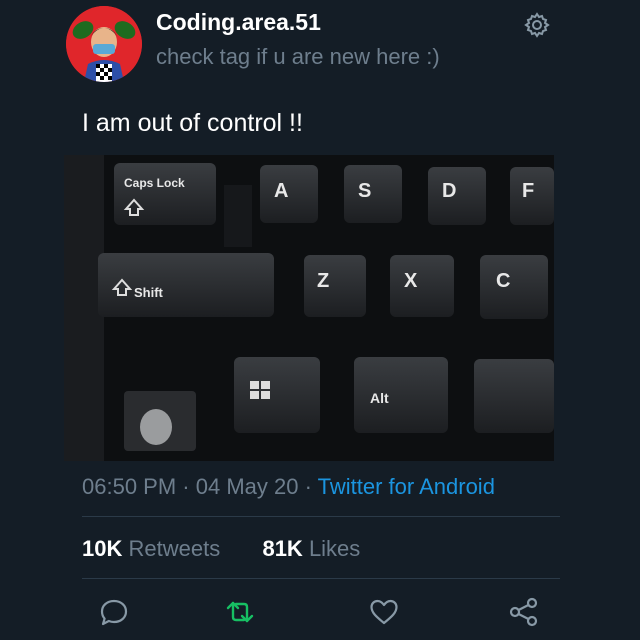 Image resolution: width=640 pixels, height=640 pixels. What do you see at coordinates (238, 22) in the screenshot?
I see `user-display-name: Coding.area.51` at bounding box center [238, 22].